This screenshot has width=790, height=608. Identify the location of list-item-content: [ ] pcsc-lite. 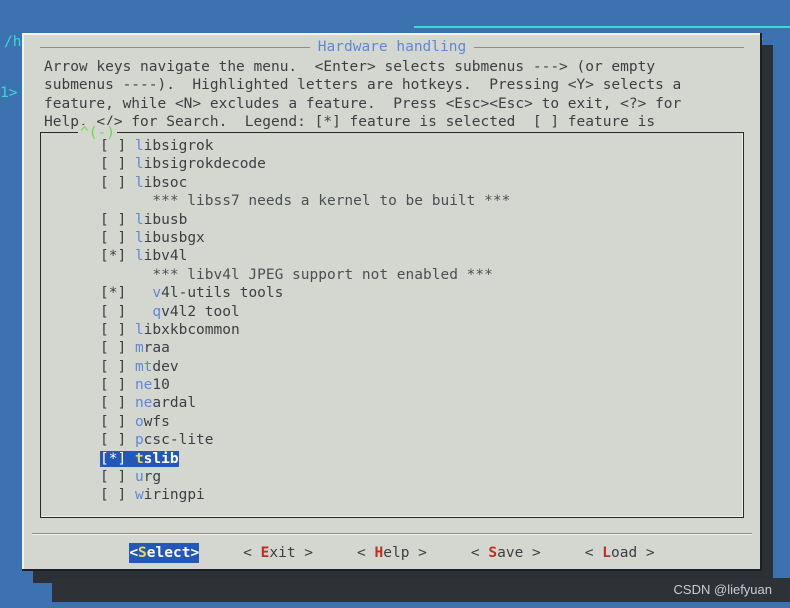
(157, 440).